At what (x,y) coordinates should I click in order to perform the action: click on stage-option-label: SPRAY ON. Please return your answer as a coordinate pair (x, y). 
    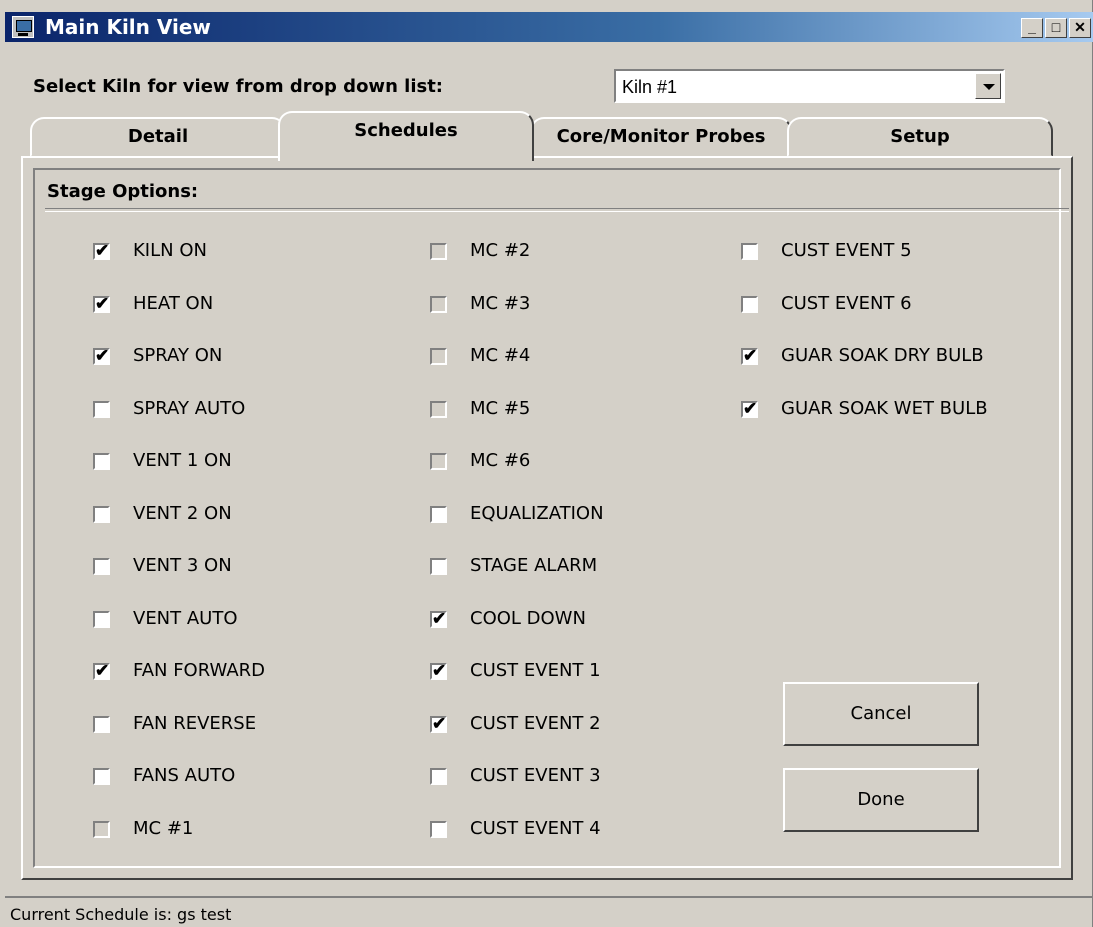
    Looking at the image, I should click on (178, 355).